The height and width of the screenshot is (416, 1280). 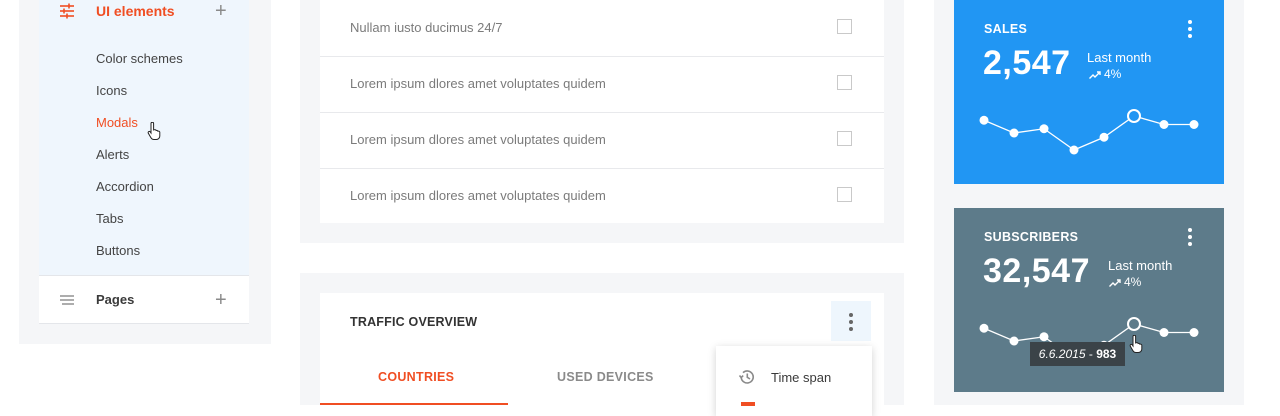 I want to click on sidebar-item-alerts: Alerts, so click(x=144, y=155).